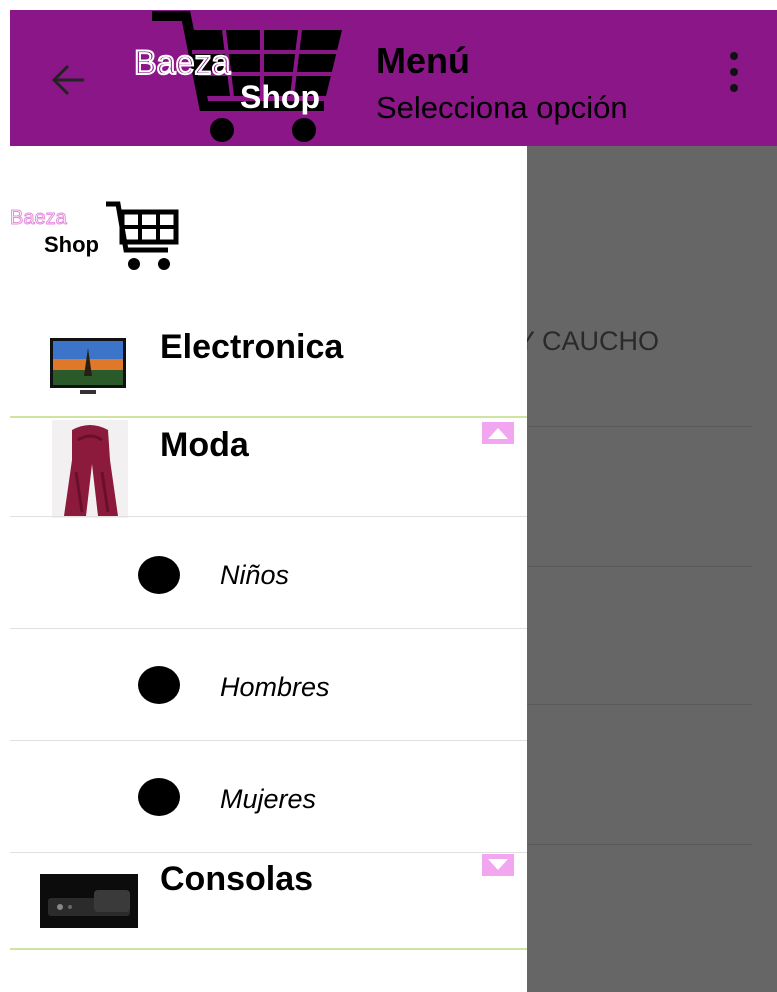 Image resolution: width=777 pixels, height=992 pixels. Describe the element at coordinates (39, 218) in the screenshot. I see `drawer-logo-word-top: Baeza` at that location.